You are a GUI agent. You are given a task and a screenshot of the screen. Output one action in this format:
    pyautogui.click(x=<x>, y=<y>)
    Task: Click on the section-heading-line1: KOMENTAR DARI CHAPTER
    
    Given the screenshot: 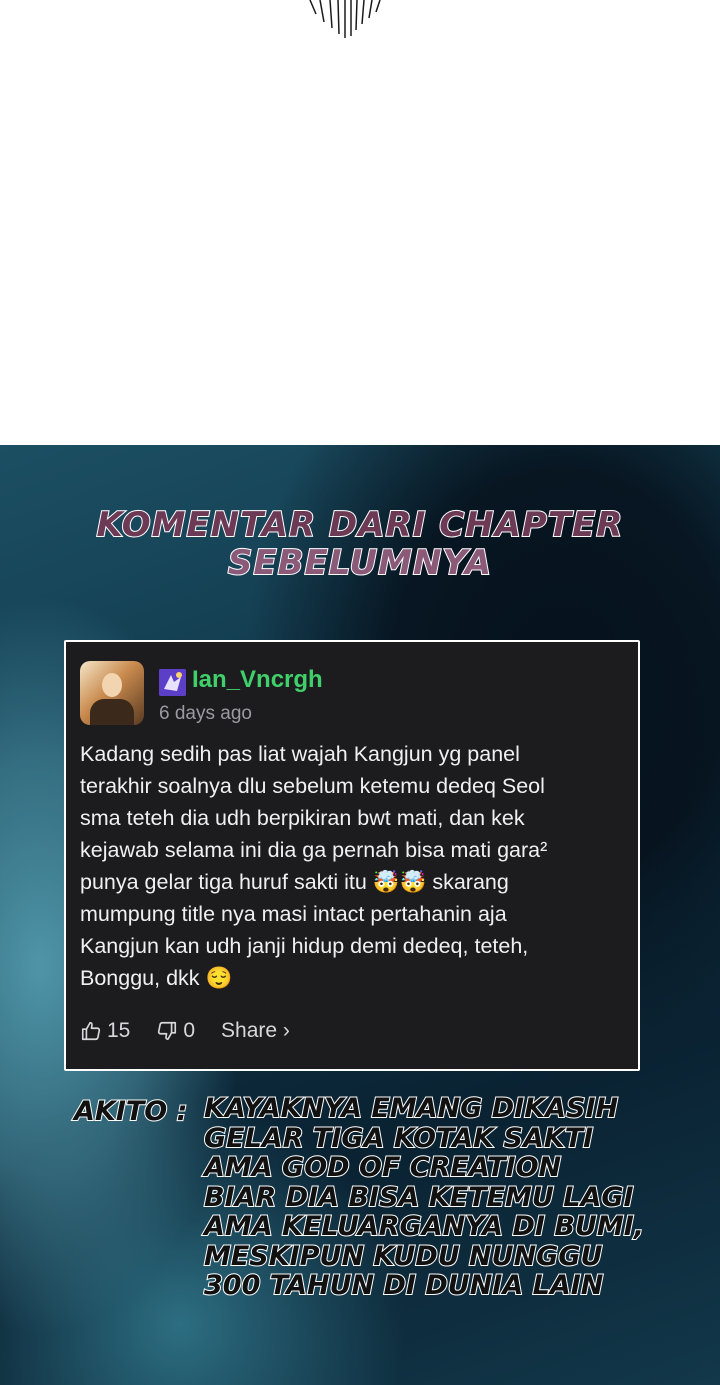 What is the action you would take?
    pyautogui.click(x=360, y=525)
    